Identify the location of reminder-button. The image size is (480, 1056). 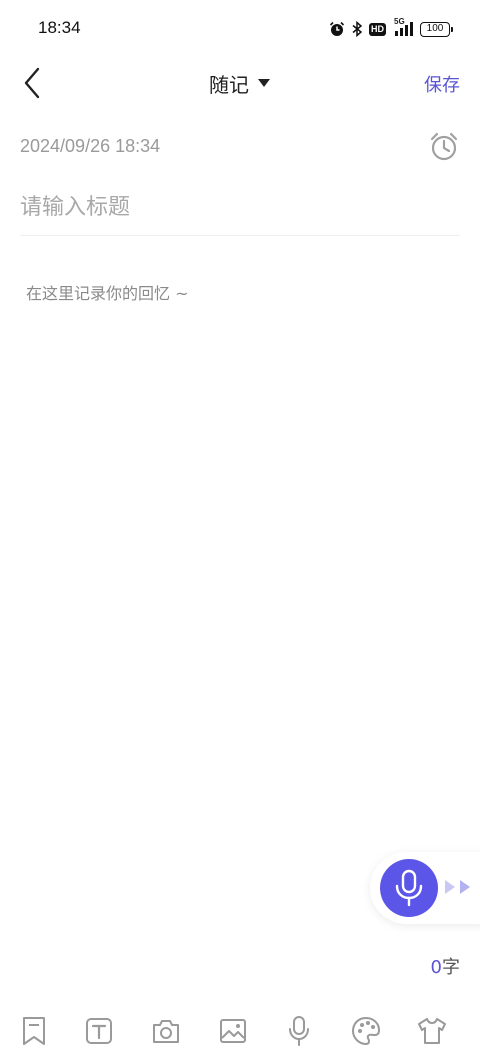
(444, 147).